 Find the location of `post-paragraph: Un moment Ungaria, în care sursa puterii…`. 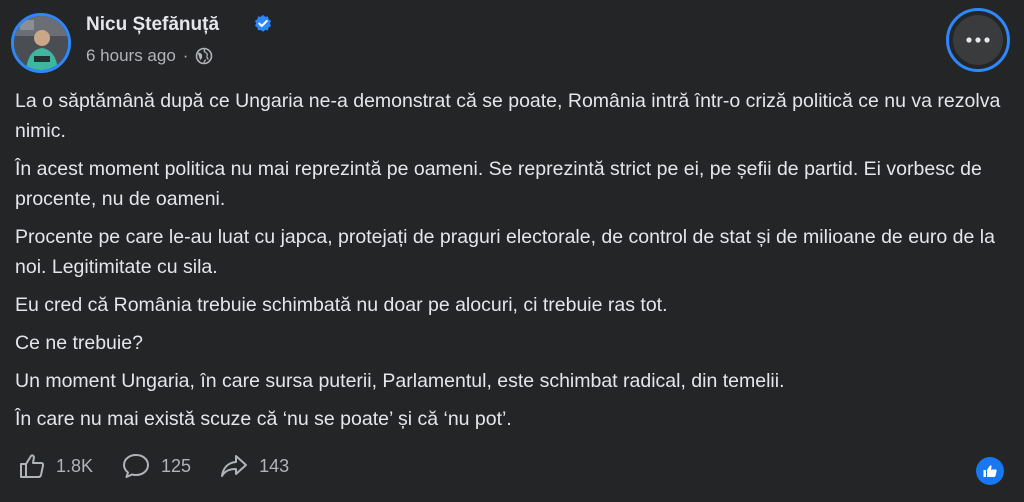

post-paragraph: Un moment Ungaria, în care sursa puterii… is located at coordinates (400, 381).